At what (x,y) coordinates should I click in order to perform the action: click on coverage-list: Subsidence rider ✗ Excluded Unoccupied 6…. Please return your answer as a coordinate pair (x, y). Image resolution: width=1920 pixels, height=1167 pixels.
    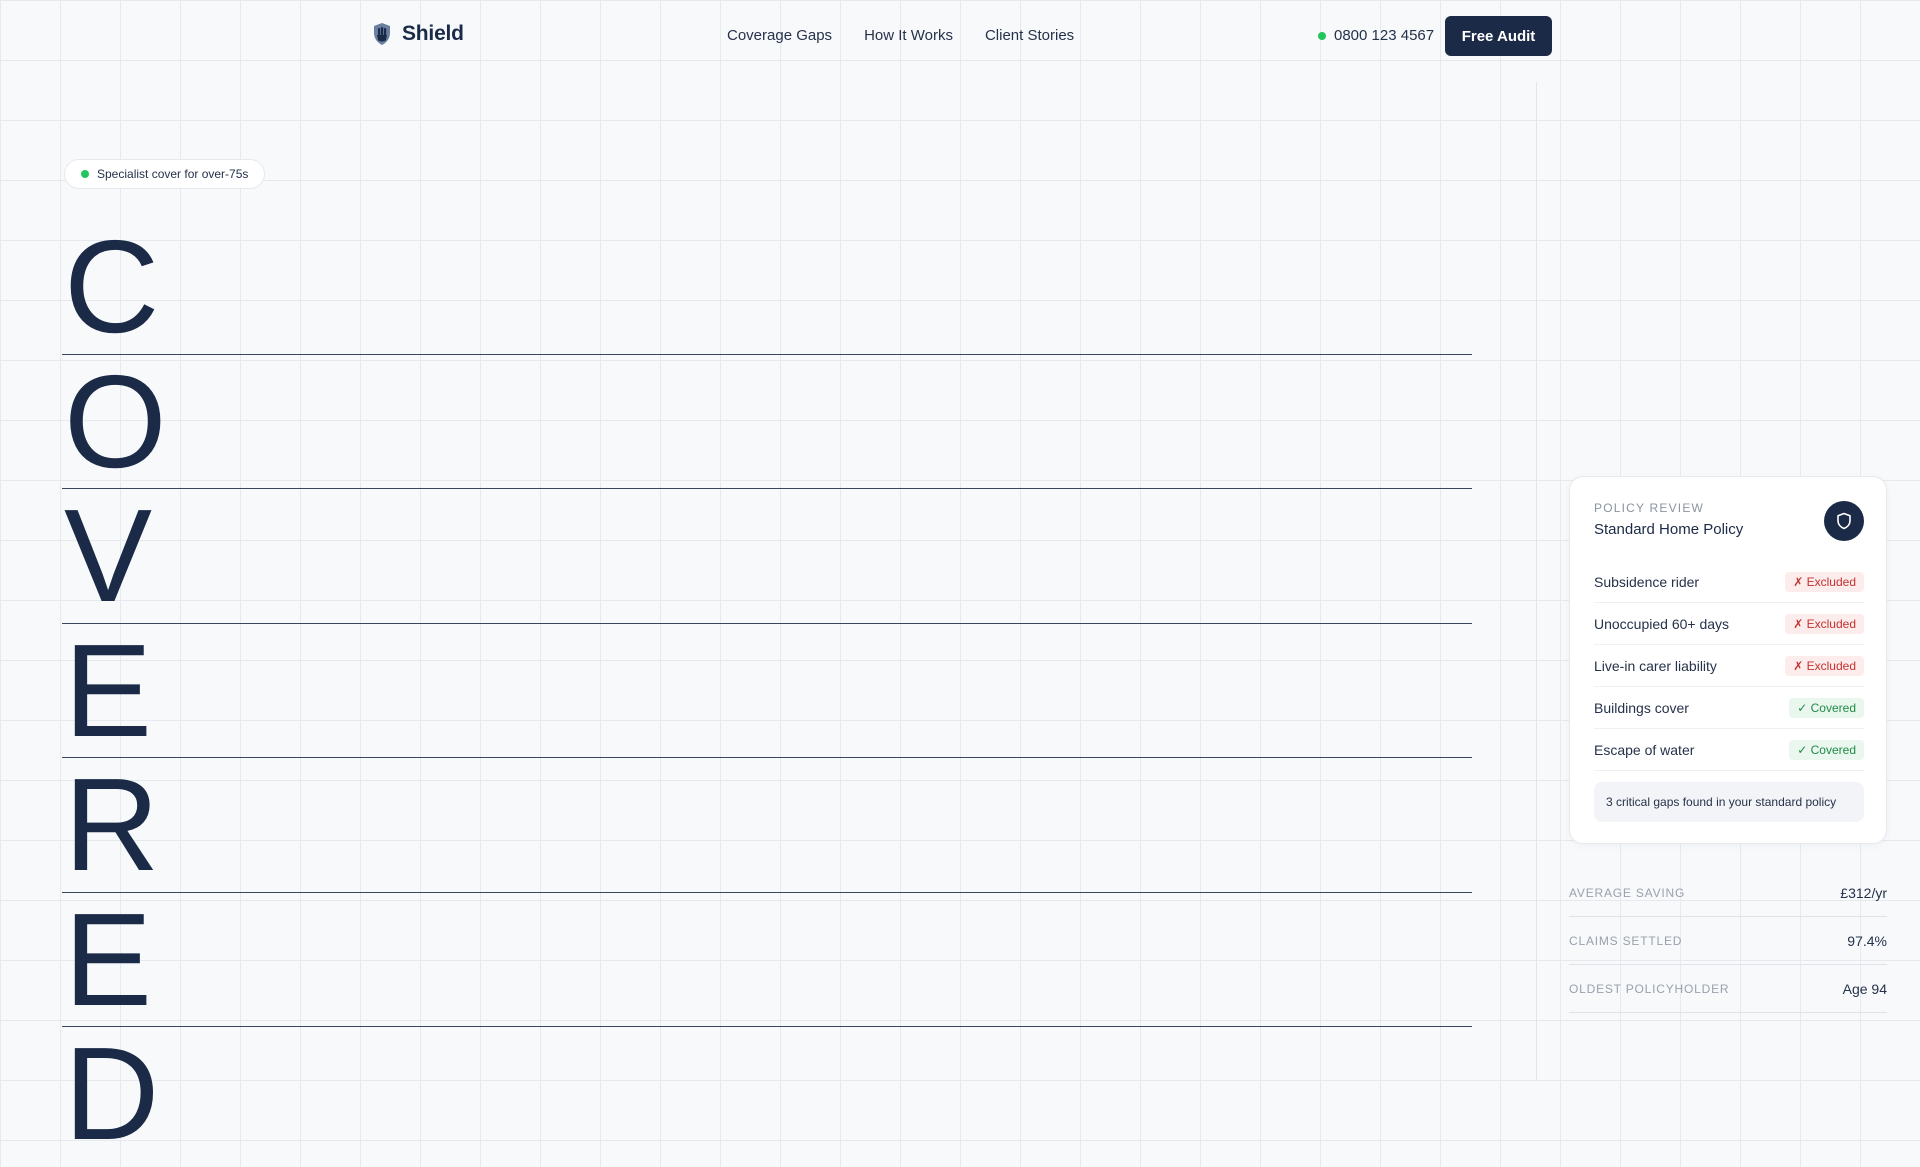
    Looking at the image, I should click on (1729, 666).